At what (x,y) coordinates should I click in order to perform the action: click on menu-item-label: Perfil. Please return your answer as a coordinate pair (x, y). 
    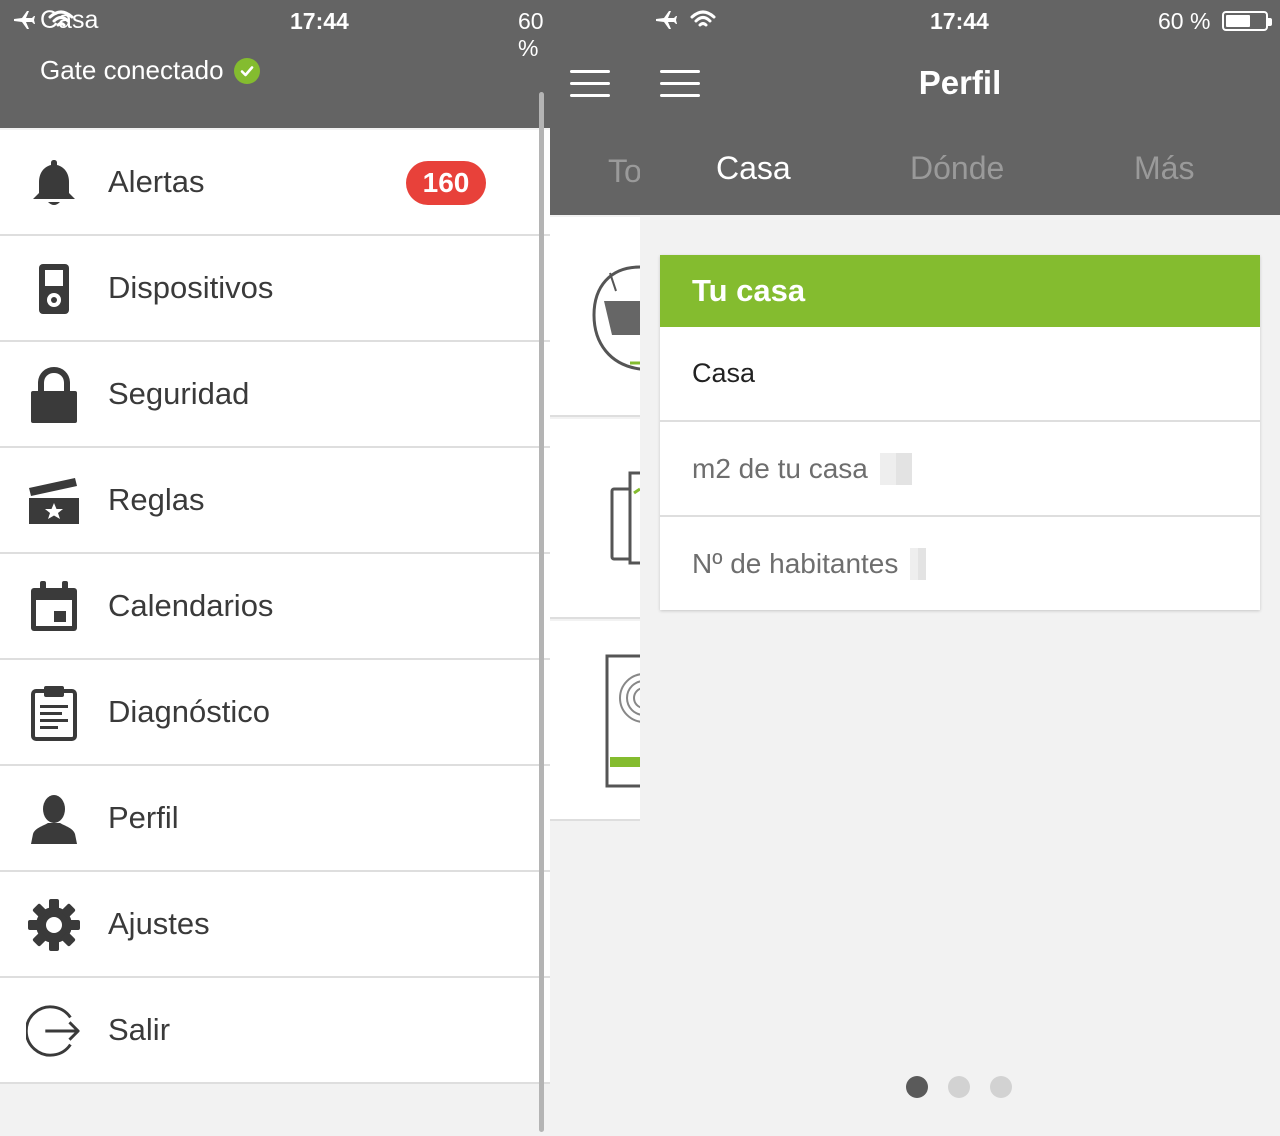
    Looking at the image, I should click on (143, 817).